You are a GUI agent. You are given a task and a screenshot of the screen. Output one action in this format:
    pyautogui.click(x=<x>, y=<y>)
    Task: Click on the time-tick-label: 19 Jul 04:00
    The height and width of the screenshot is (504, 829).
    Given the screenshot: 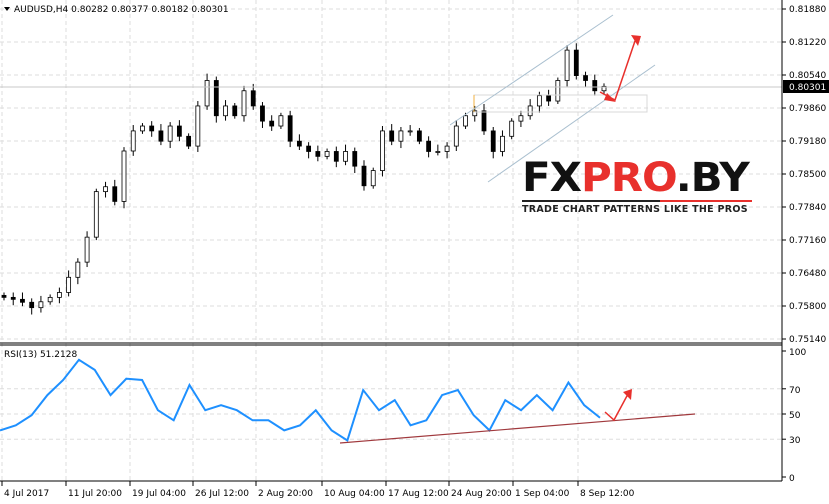 What is the action you would take?
    pyautogui.click(x=159, y=494)
    